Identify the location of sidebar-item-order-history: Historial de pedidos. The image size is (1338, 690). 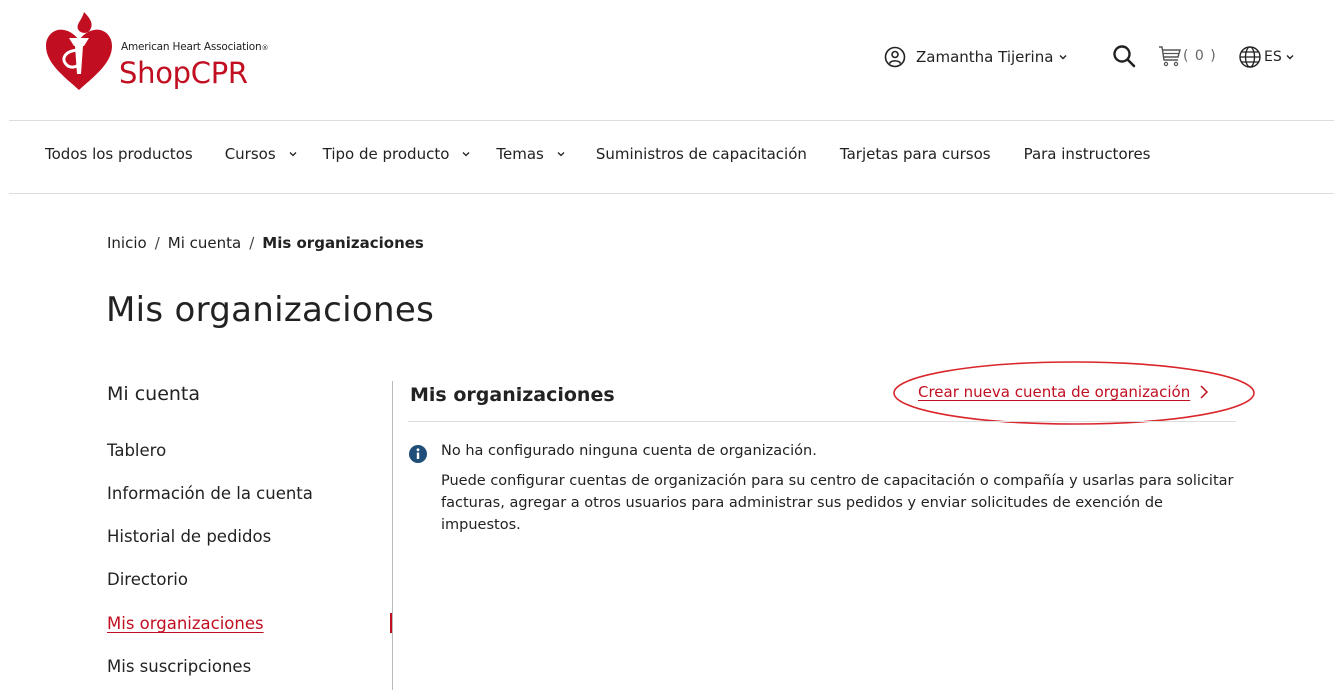
(189, 536).